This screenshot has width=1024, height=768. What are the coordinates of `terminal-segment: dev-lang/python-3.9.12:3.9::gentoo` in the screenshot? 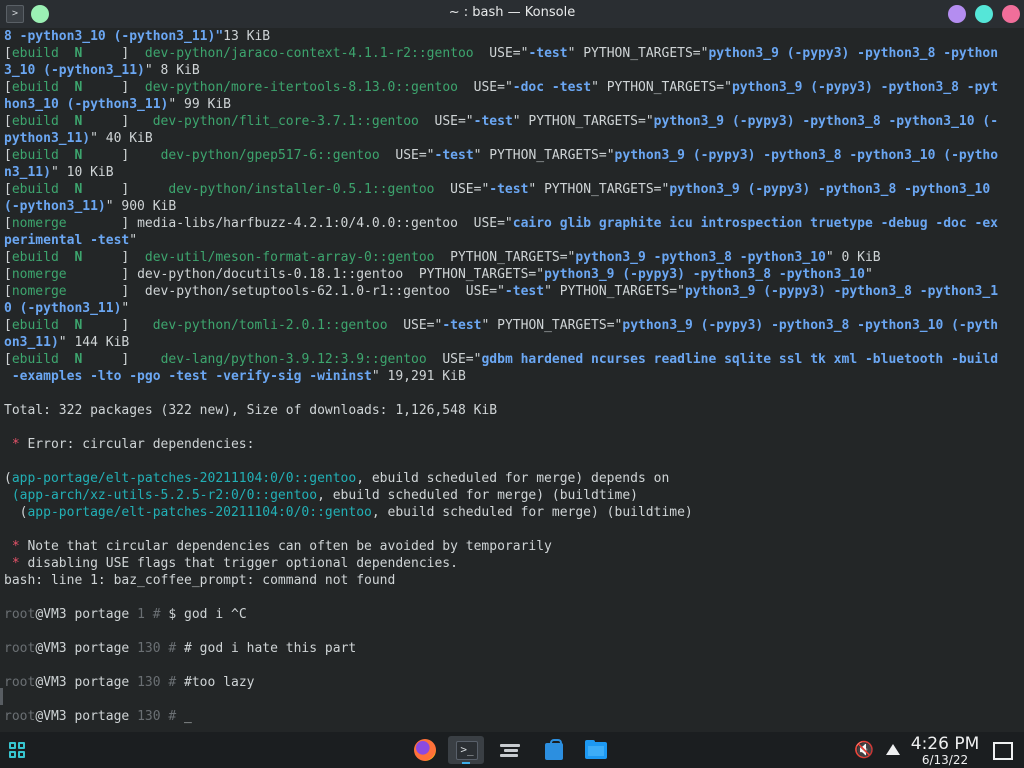 It's located at (293, 359).